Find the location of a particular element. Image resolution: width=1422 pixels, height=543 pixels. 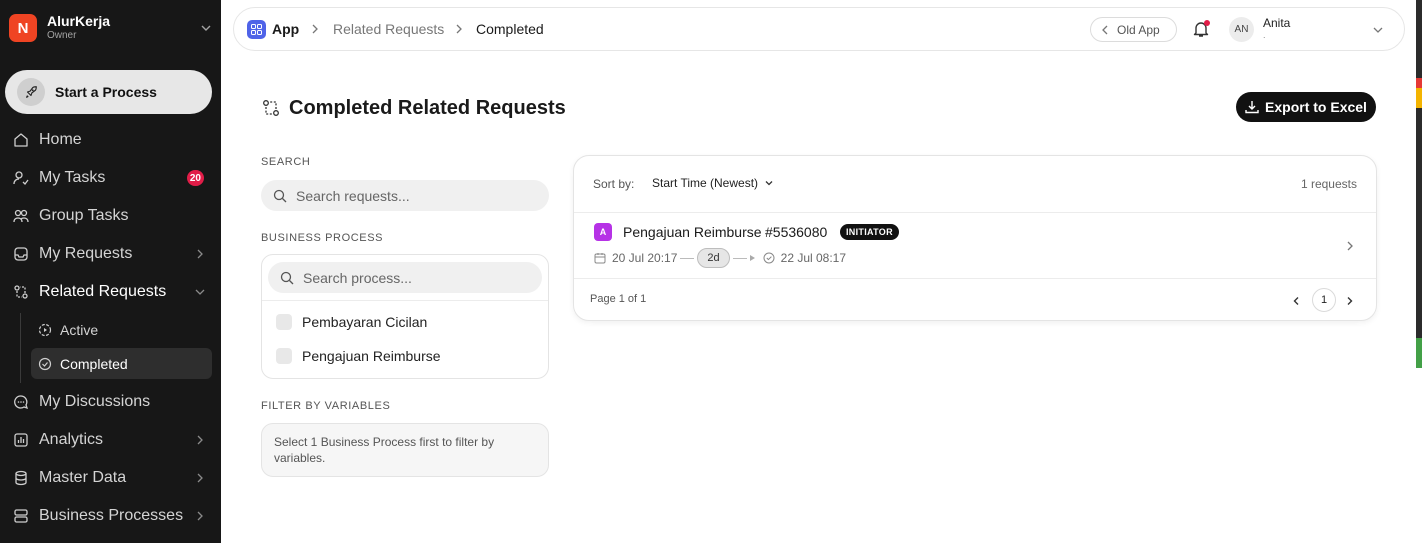

user-name: Anita is located at coordinates (1276, 23).